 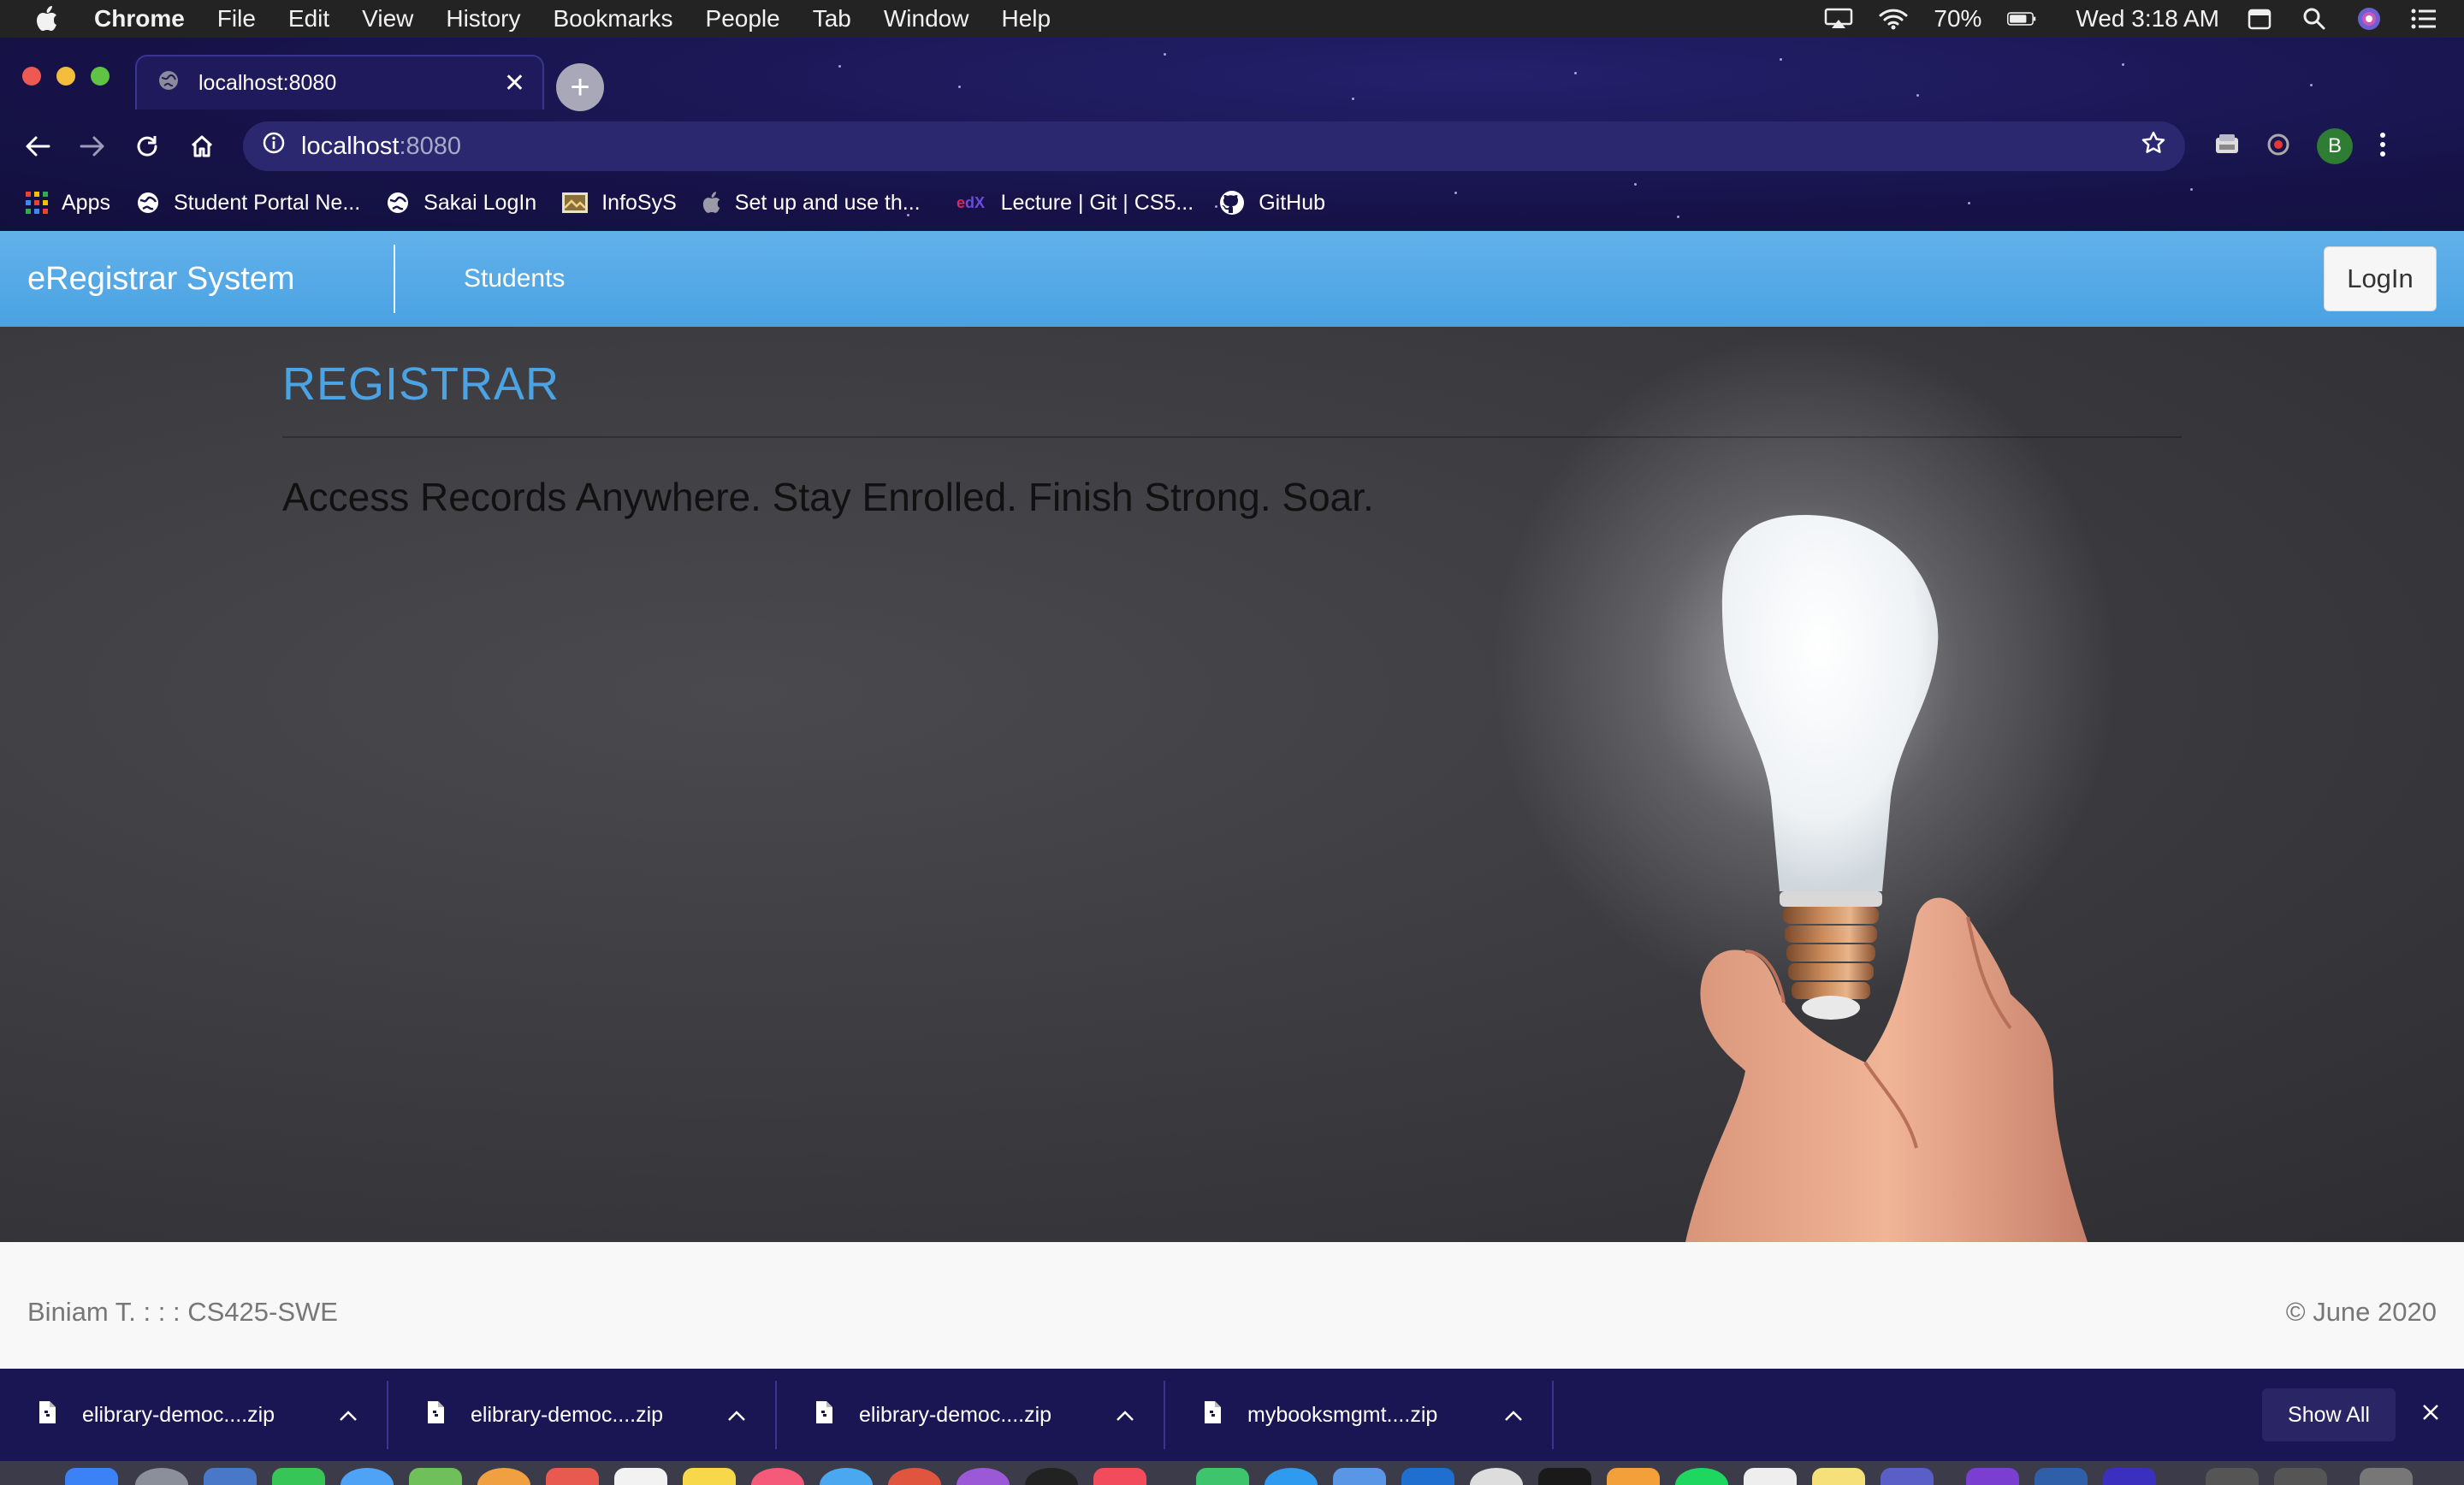 What do you see at coordinates (210, 279) in the screenshot?
I see `brand-link: eRegistrar System` at bounding box center [210, 279].